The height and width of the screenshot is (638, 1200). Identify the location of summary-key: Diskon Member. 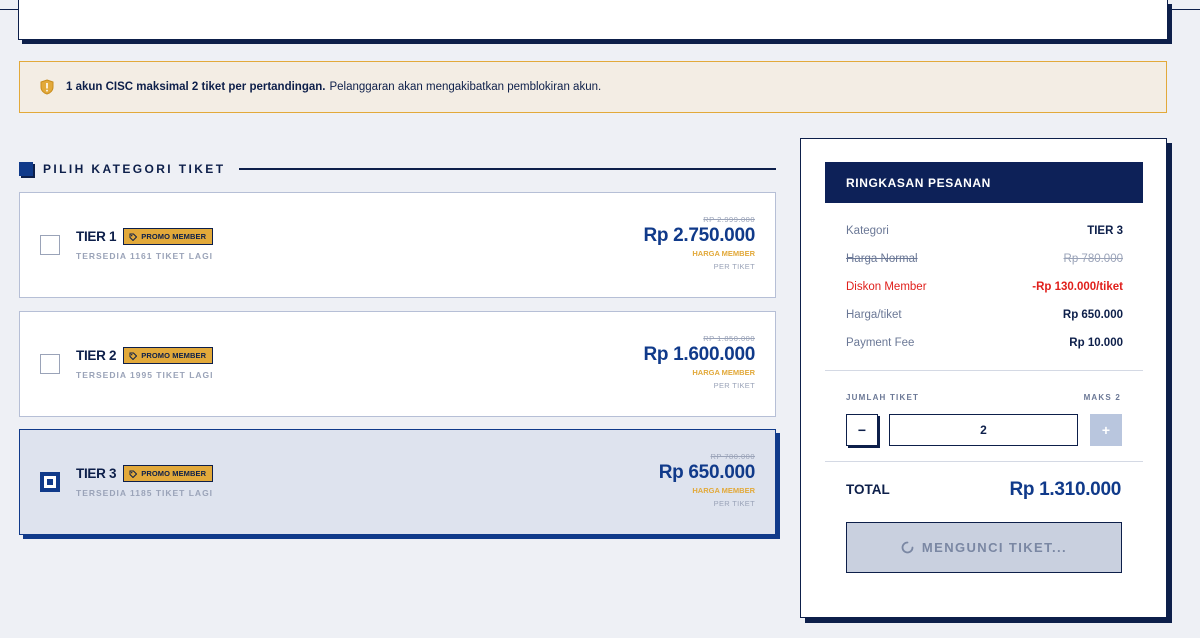
(886, 287).